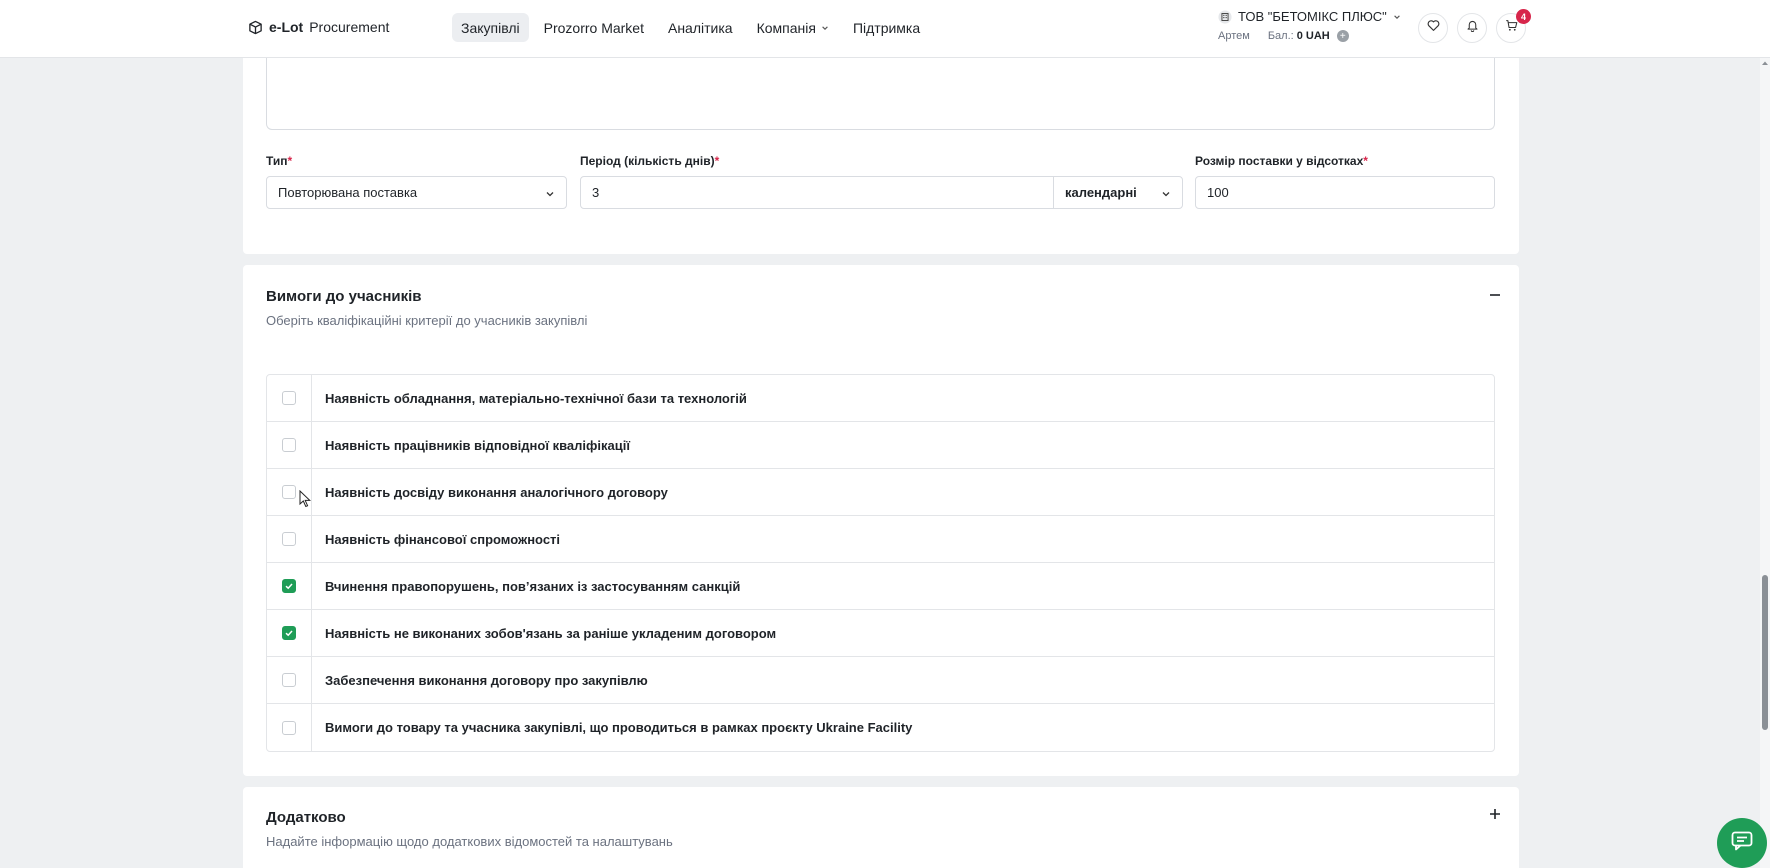 The height and width of the screenshot is (868, 1770). I want to click on type-label: Тип*, so click(279, 161).